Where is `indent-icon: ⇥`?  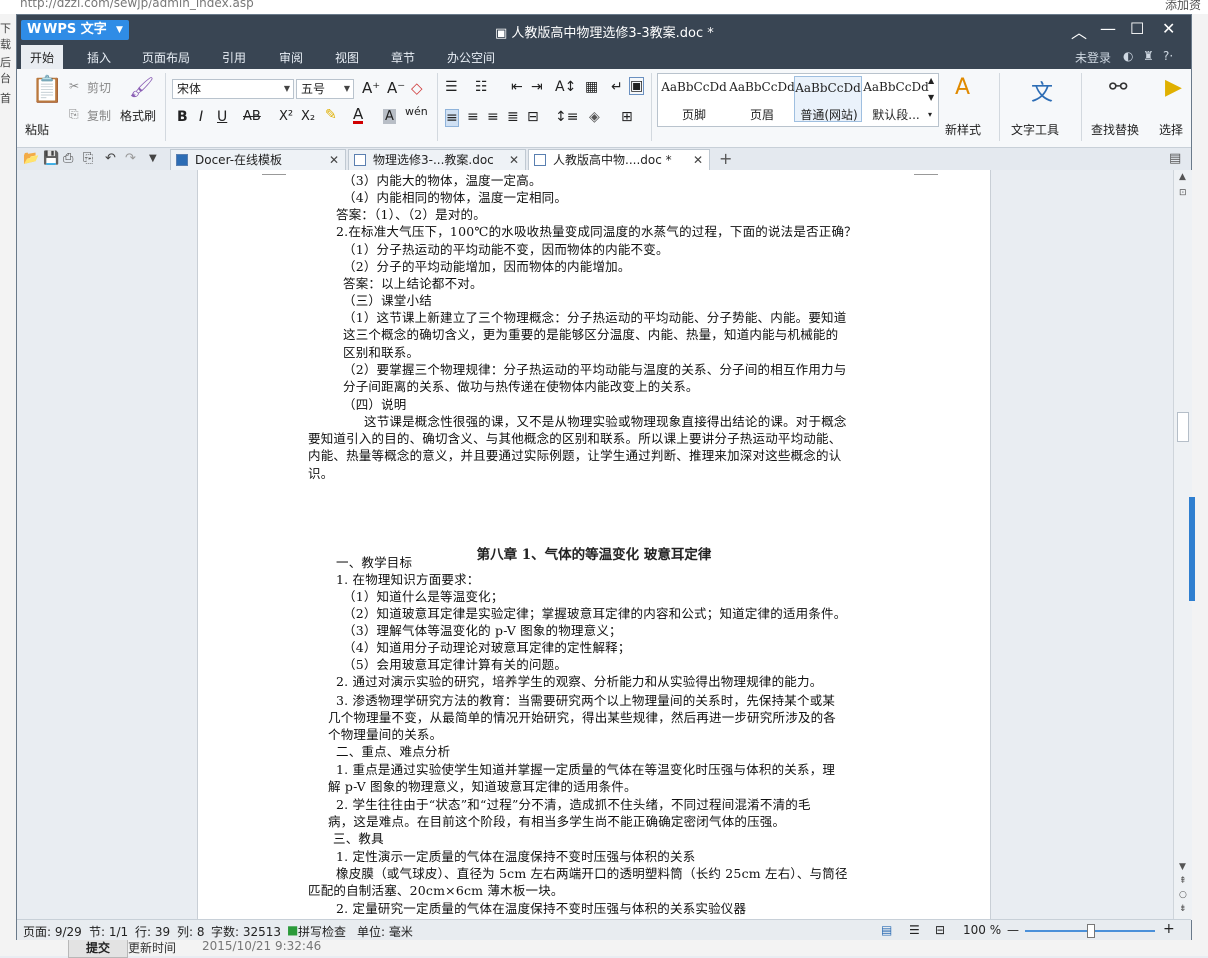
indent-icon: ⇥ is located at coordinates (537, 87).